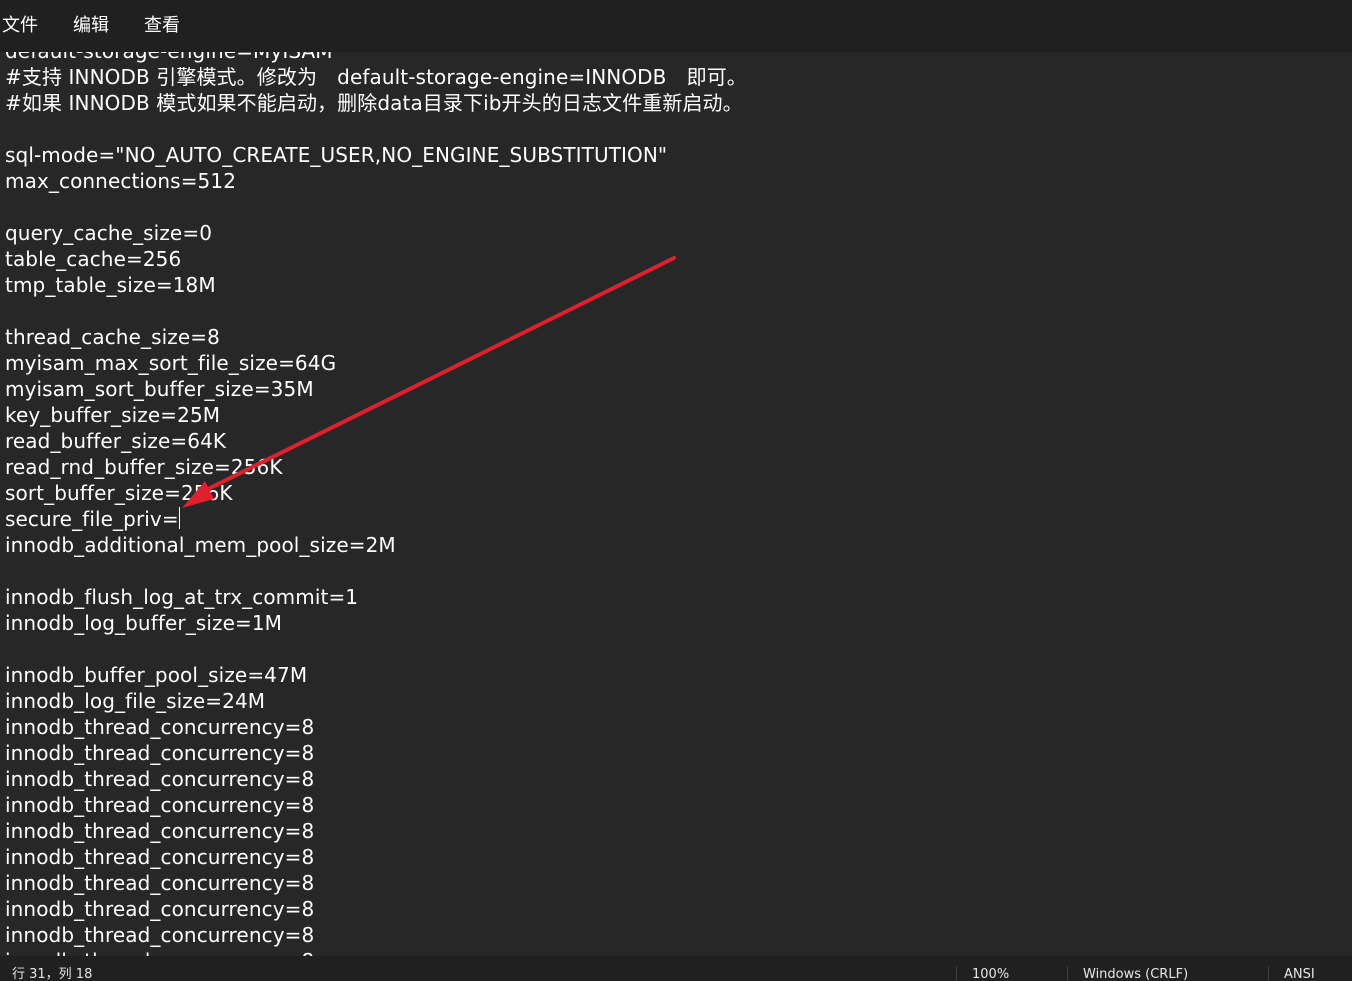 The height and width of the screenshot is (981, 1352). What do you see at coordinates (182, 597) in the screenshot?
I see `editor-line-22: innodb_flush_log_at_trx_commit=1` at bounding box center [182, 597].